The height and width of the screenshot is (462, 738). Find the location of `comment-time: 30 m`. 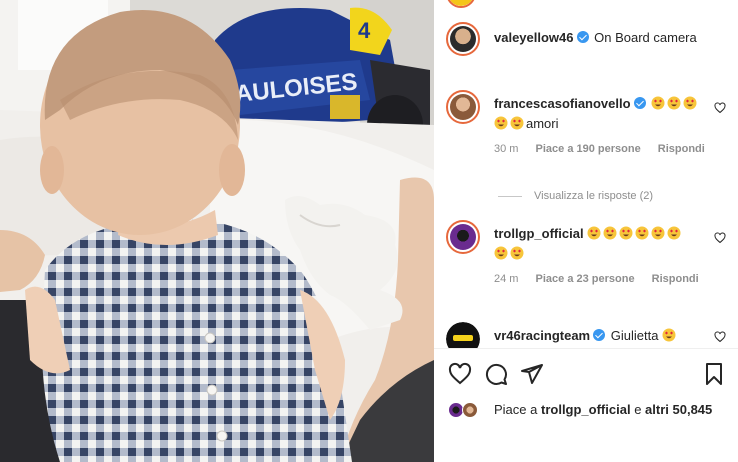

comment-time: 30 m is located at coordinates (506, 149).